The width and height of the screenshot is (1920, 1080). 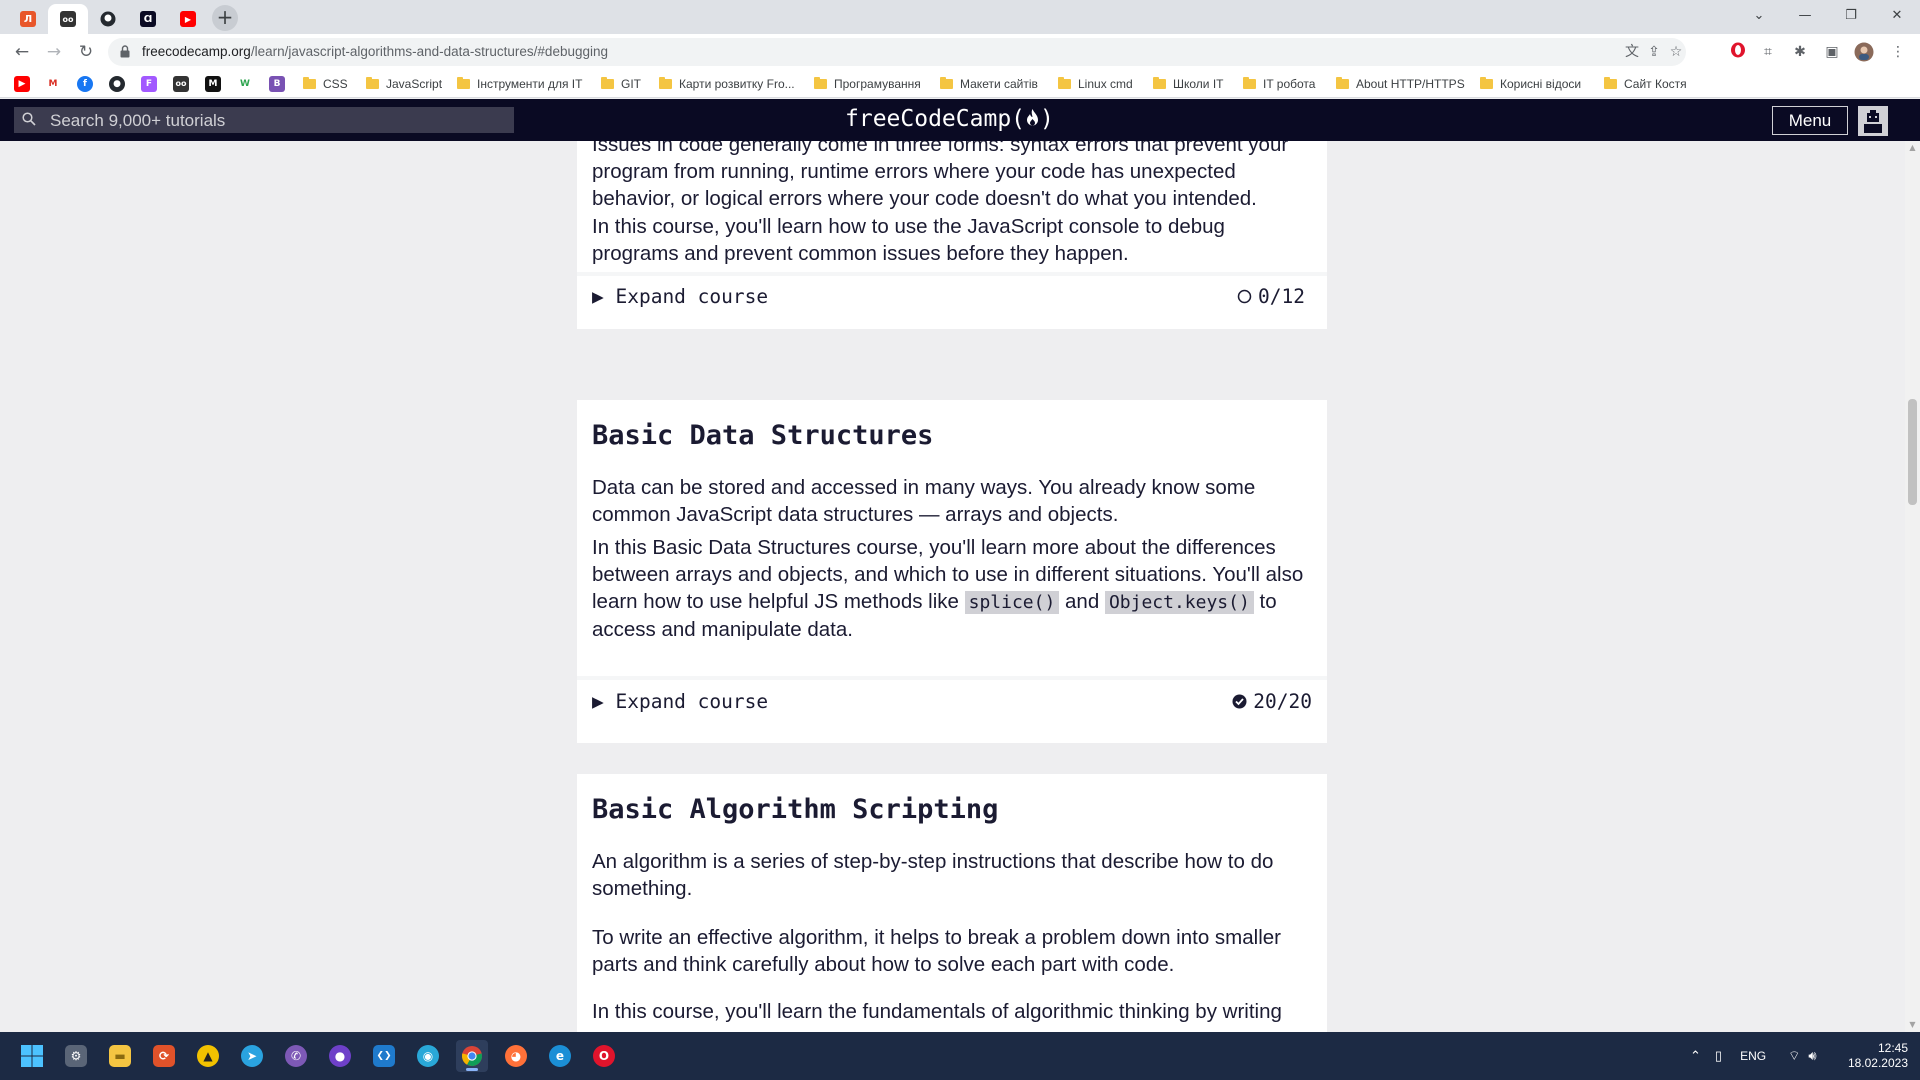 What do you see at coordinates (1898, 52) in the screenshot?
I see `browser-menu-icon: ⋮` at bounding box center [1898, 52].